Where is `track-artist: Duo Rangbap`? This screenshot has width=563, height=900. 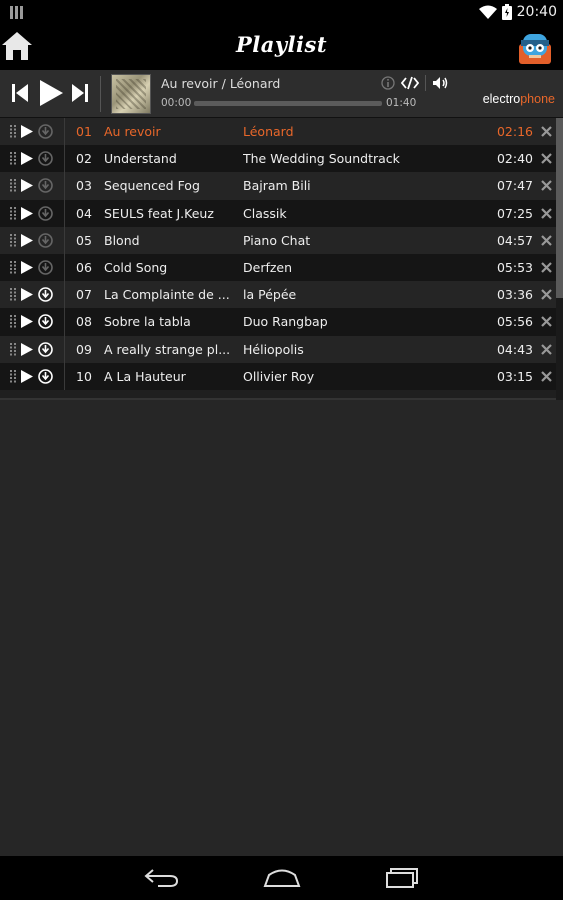 track-artist: Duo Rangbap is located at coordinates (285, 322).